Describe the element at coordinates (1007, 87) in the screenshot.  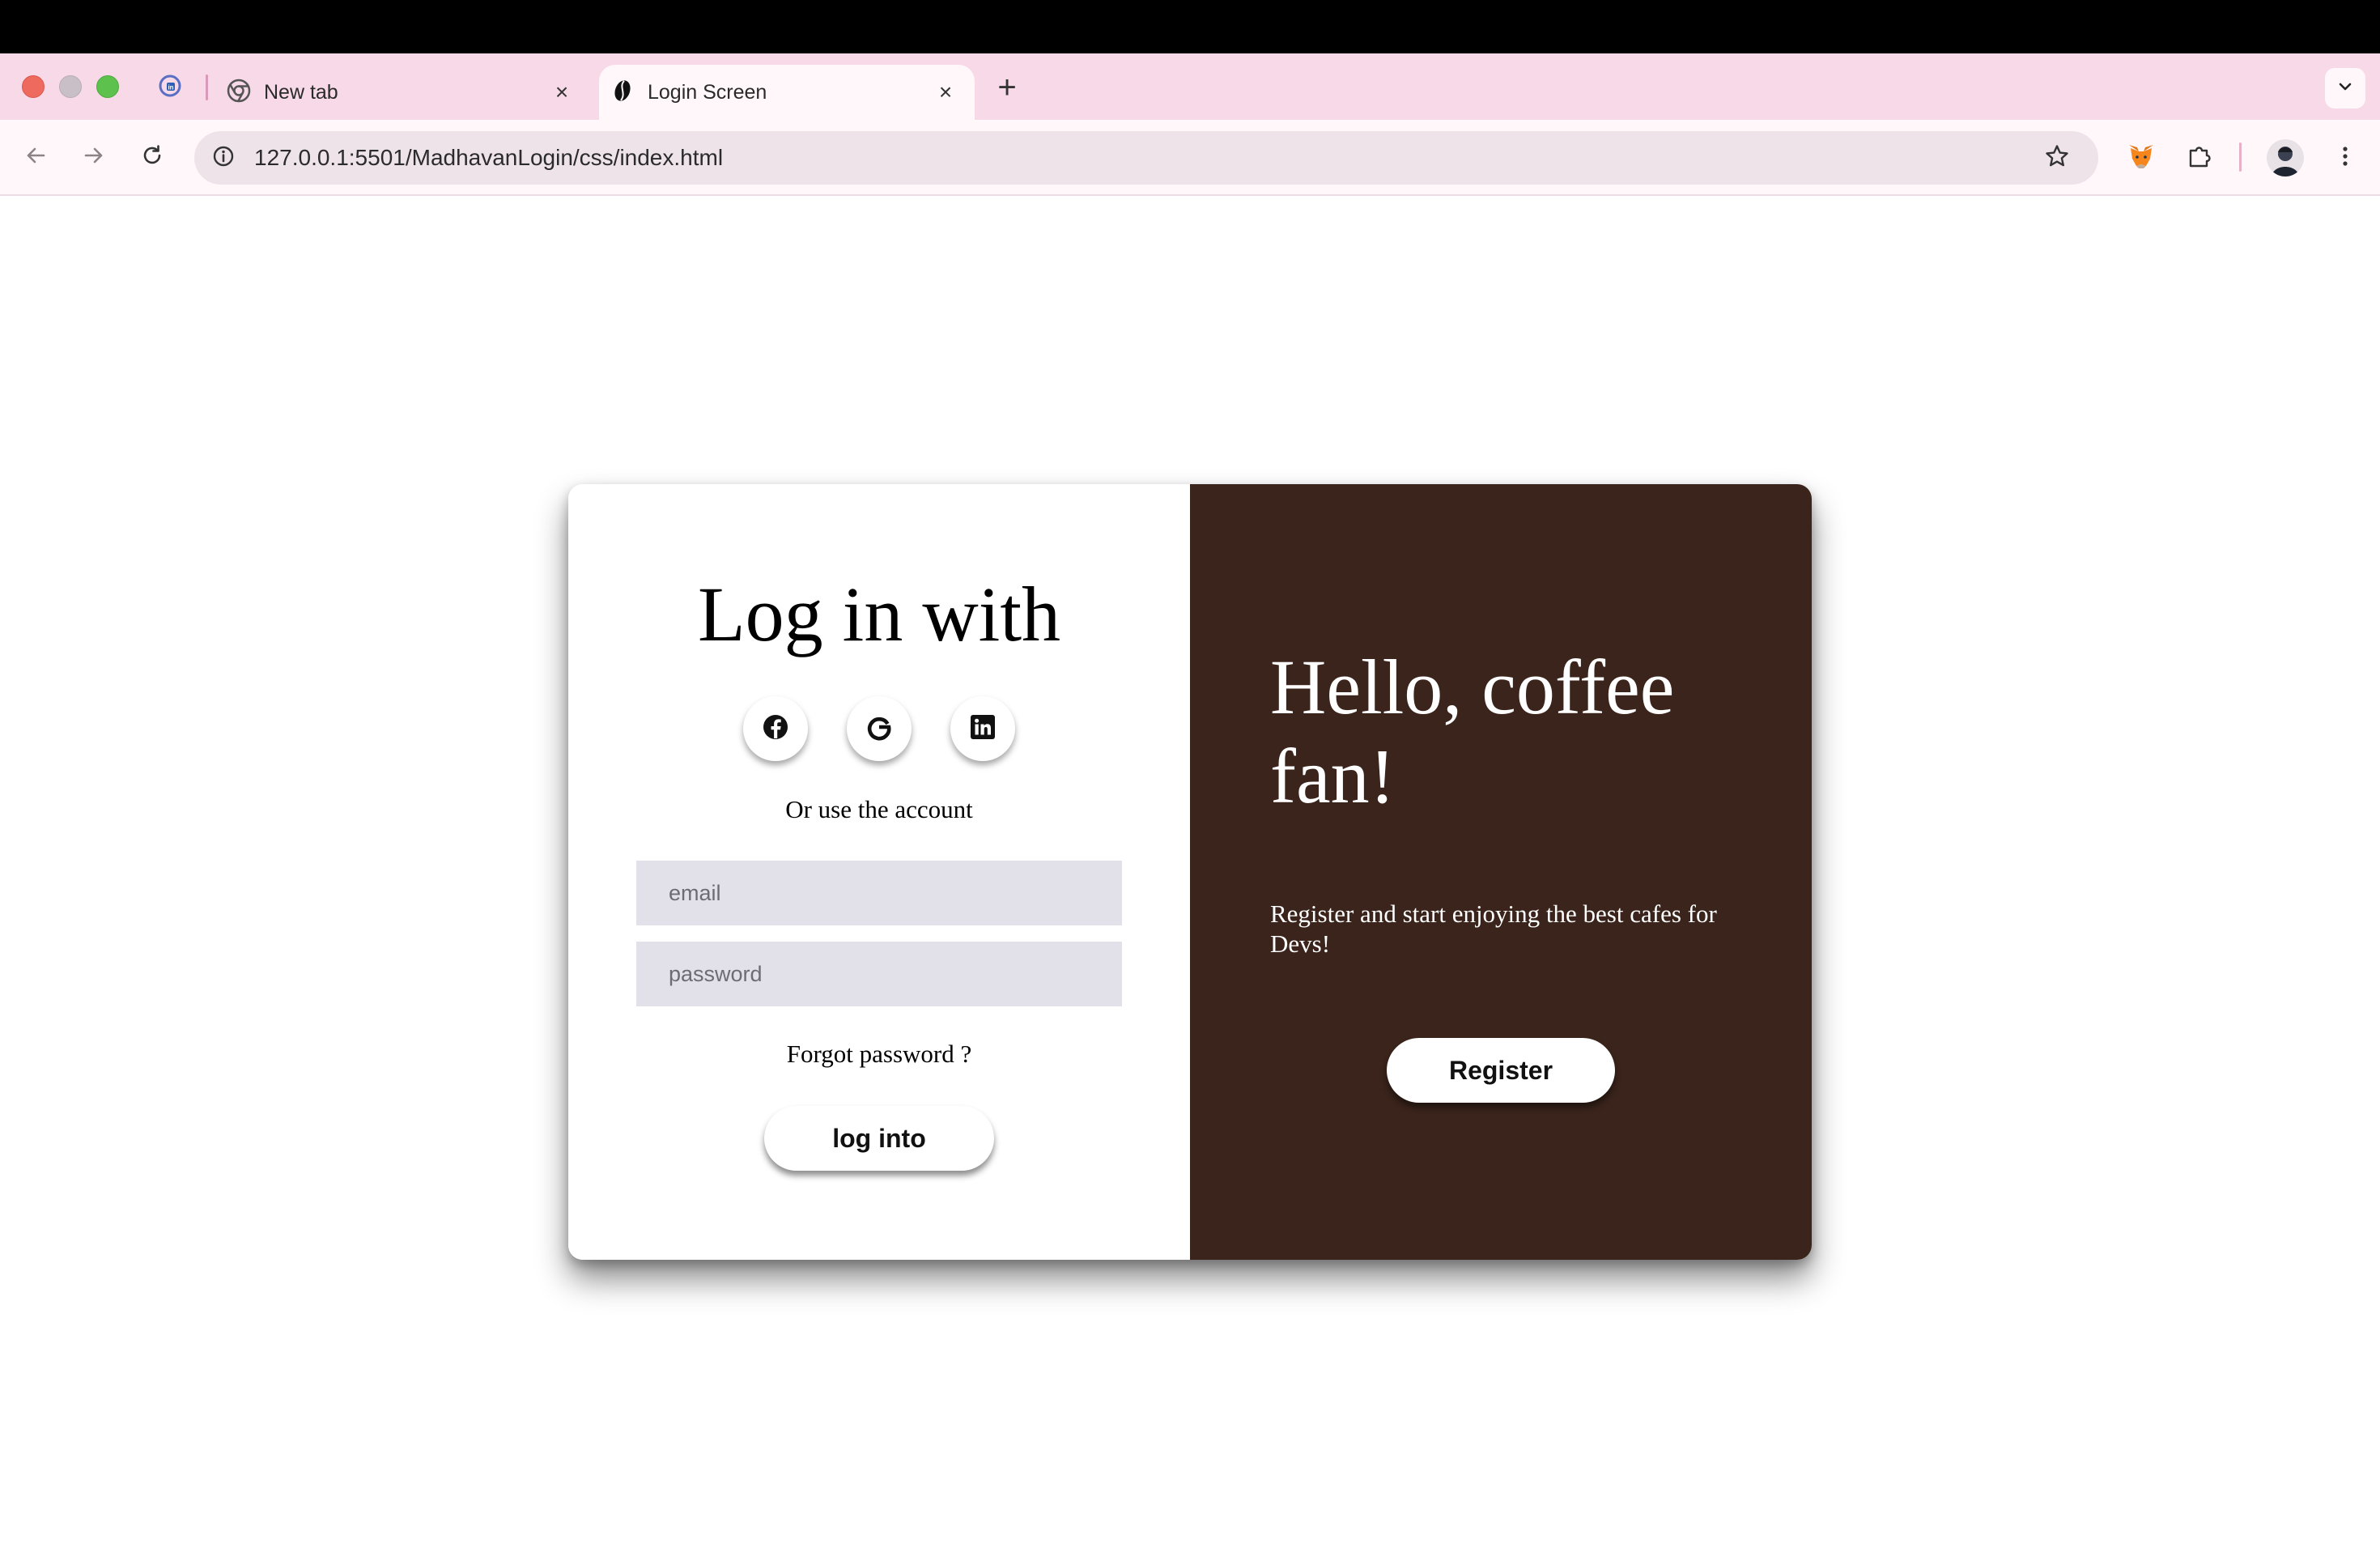
I see `new-tab-button: +` at that location.